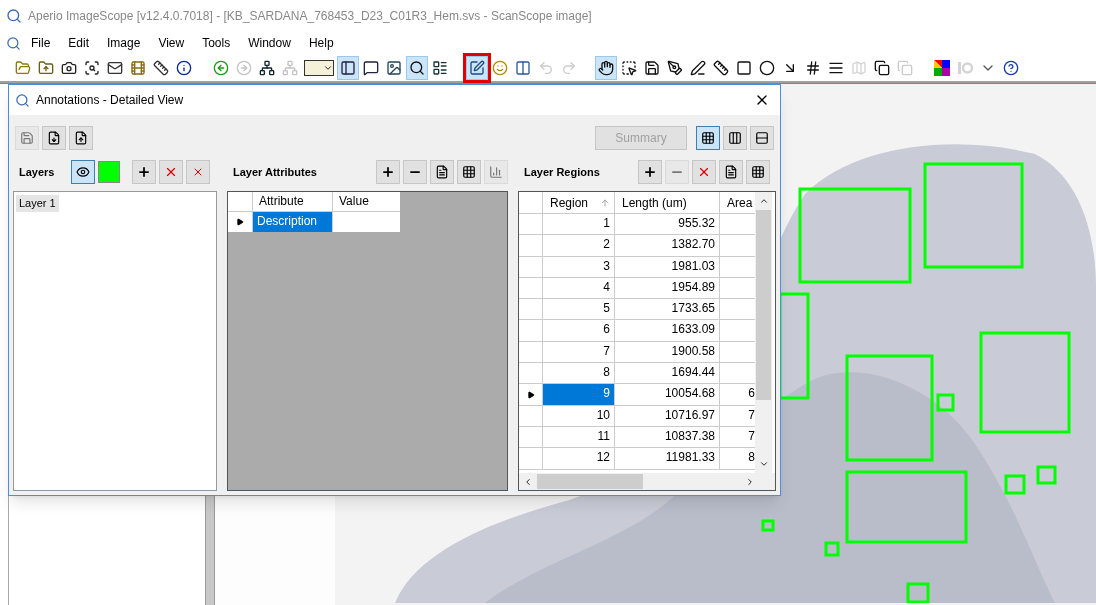 The width and height of the screenshot is (1096, 605). I want to click on plus-icon, so click(388, 172).